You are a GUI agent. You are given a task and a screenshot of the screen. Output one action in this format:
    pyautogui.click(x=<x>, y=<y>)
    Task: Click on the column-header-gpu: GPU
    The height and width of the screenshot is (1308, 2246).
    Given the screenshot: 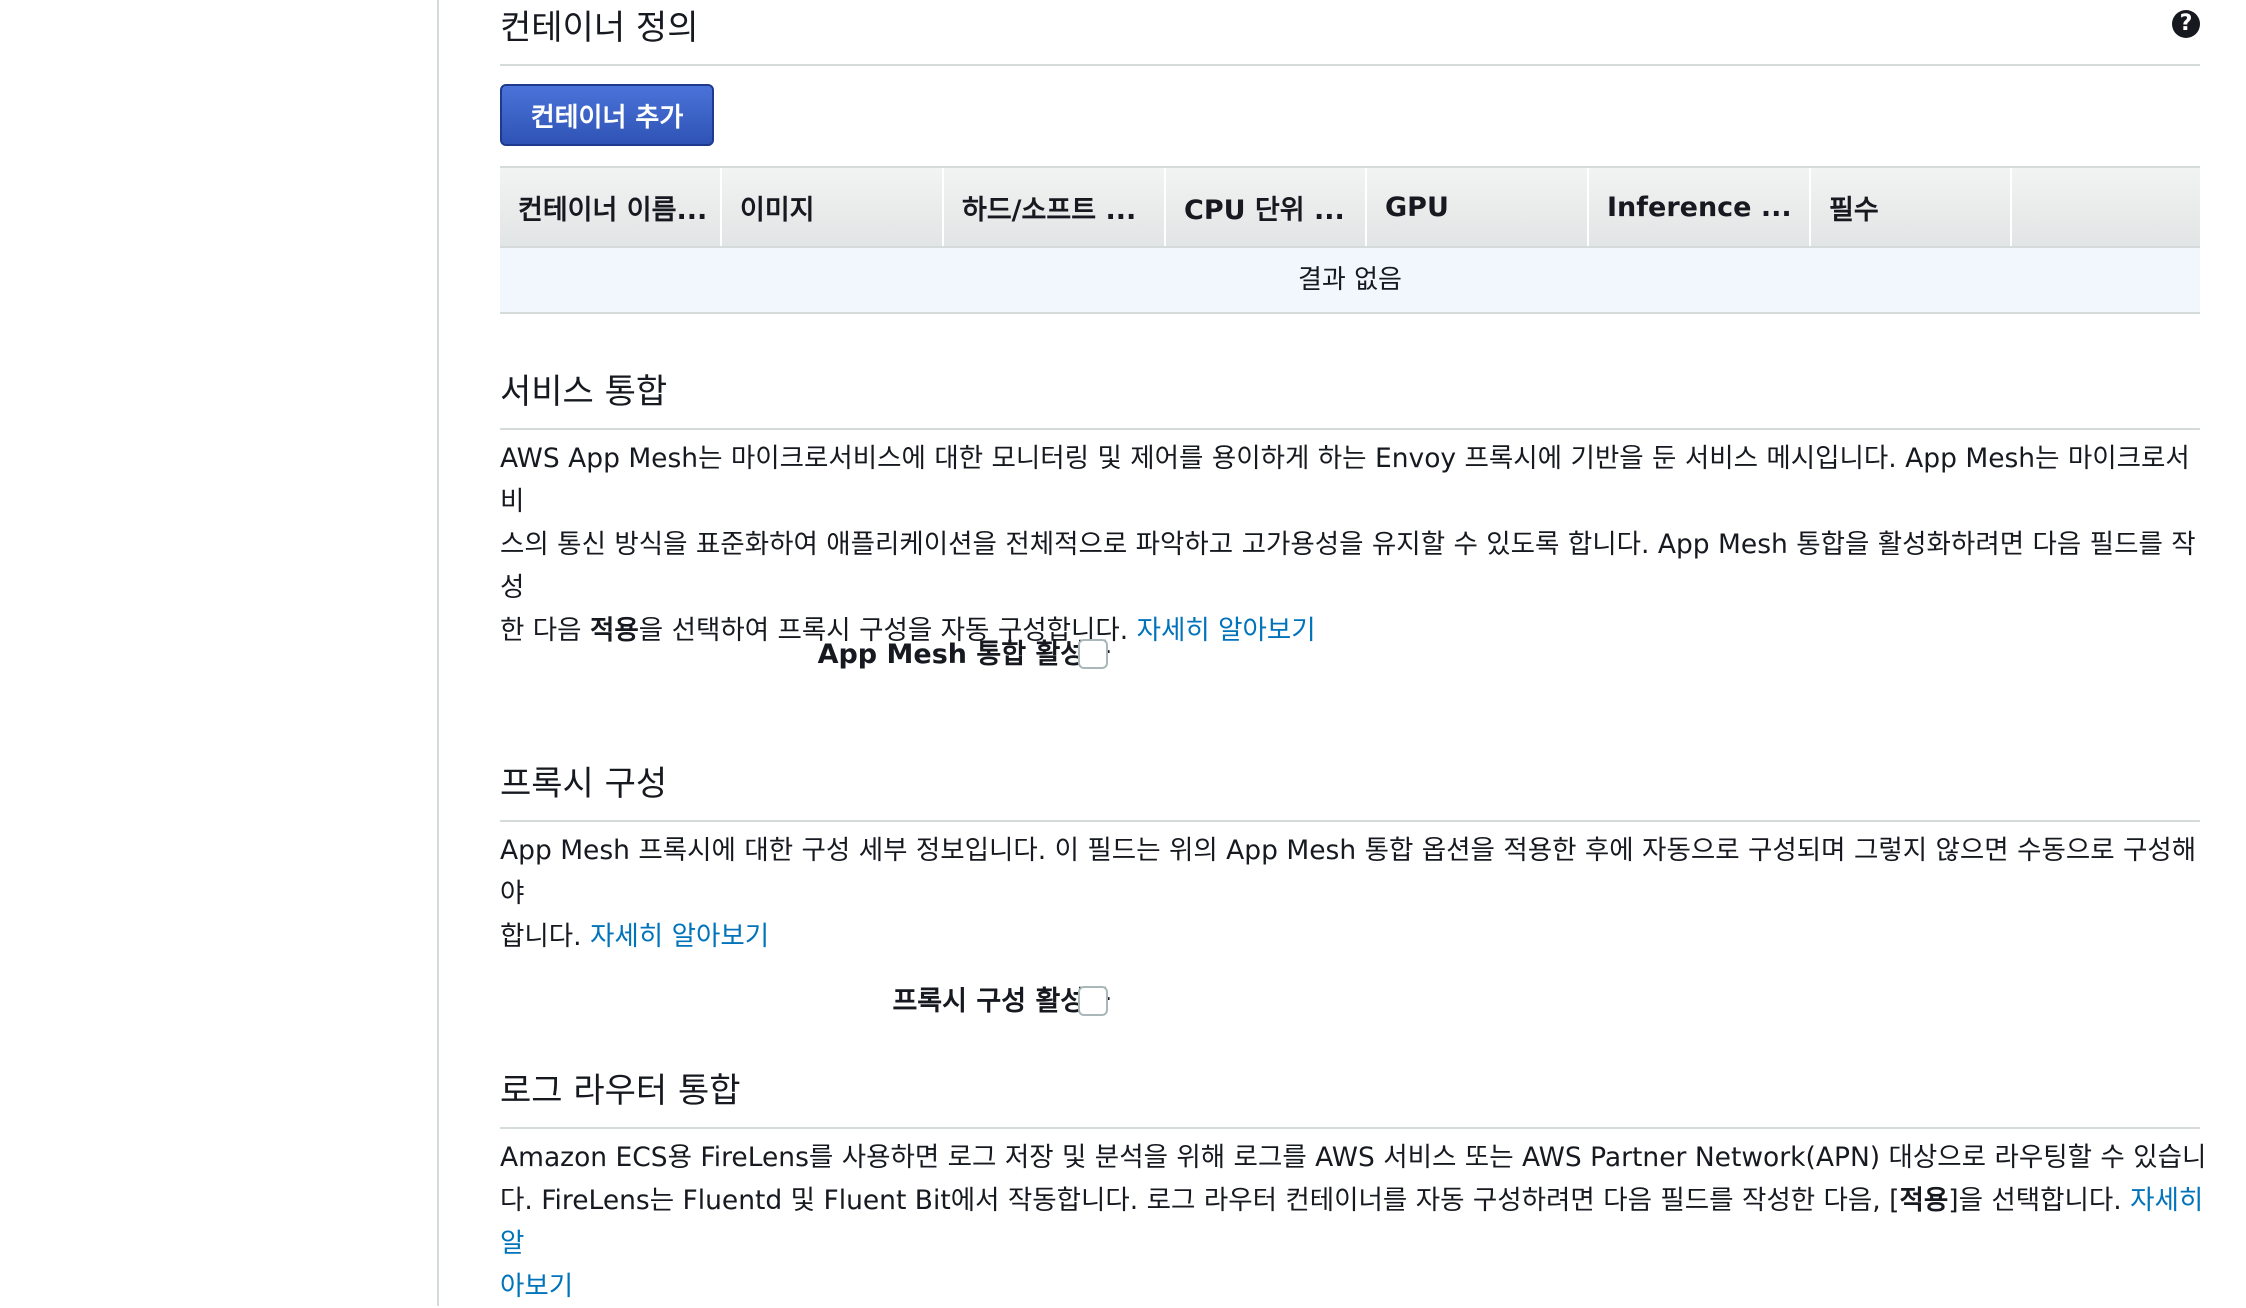 What is the action you would take?
    pyautogui.click(x=1478, y=207)
    